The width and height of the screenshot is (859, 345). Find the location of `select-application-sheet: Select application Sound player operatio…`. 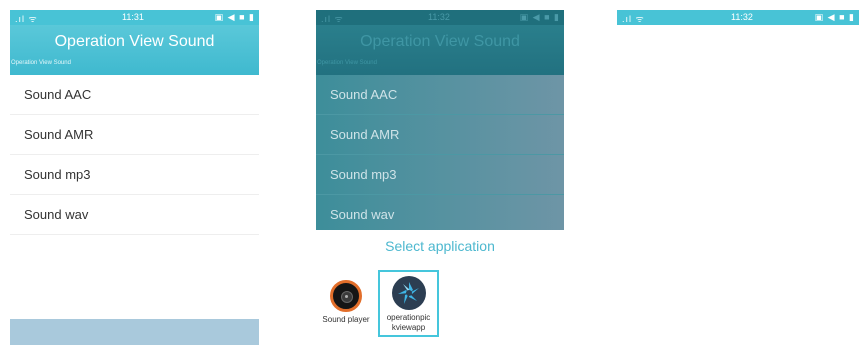

select-application-sheet: Select application Sound player operatio… is located at coordinates (440, 288).